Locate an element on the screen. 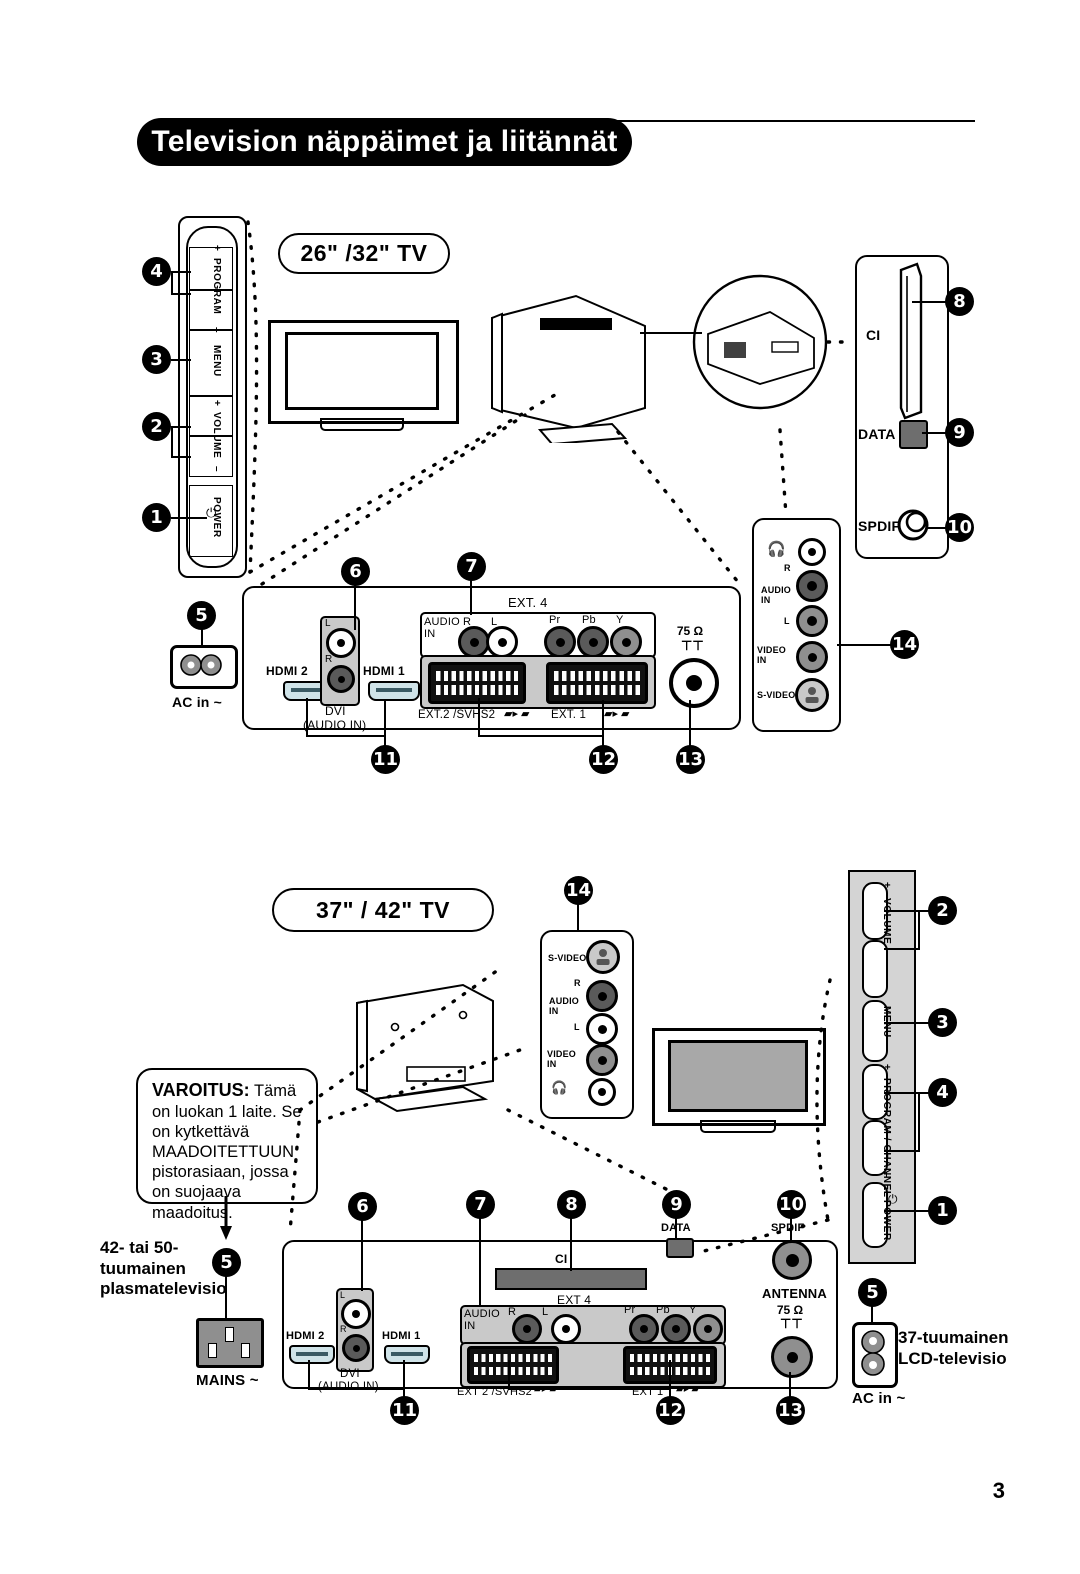  callout-5-mains: 5 is located at coordinates (226, 1262).